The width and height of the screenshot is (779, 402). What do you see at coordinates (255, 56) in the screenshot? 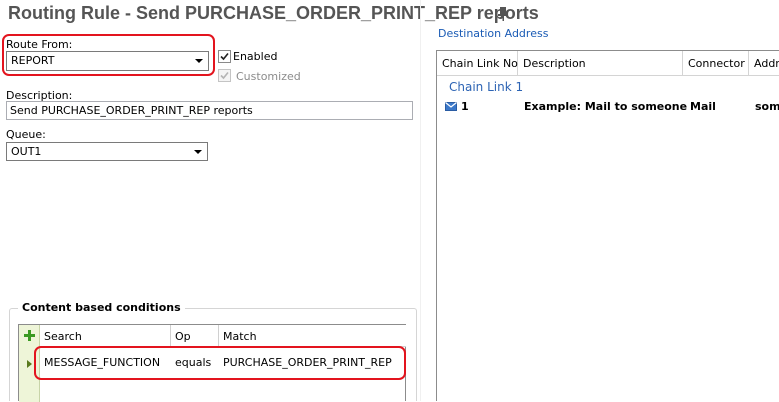
I see `enabled-label: Enabled` at bounding box center [255, 56].